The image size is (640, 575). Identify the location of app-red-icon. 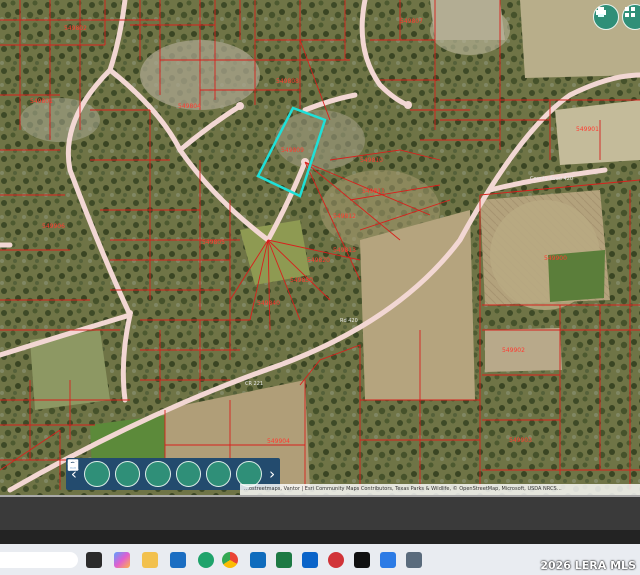
(336, 560).